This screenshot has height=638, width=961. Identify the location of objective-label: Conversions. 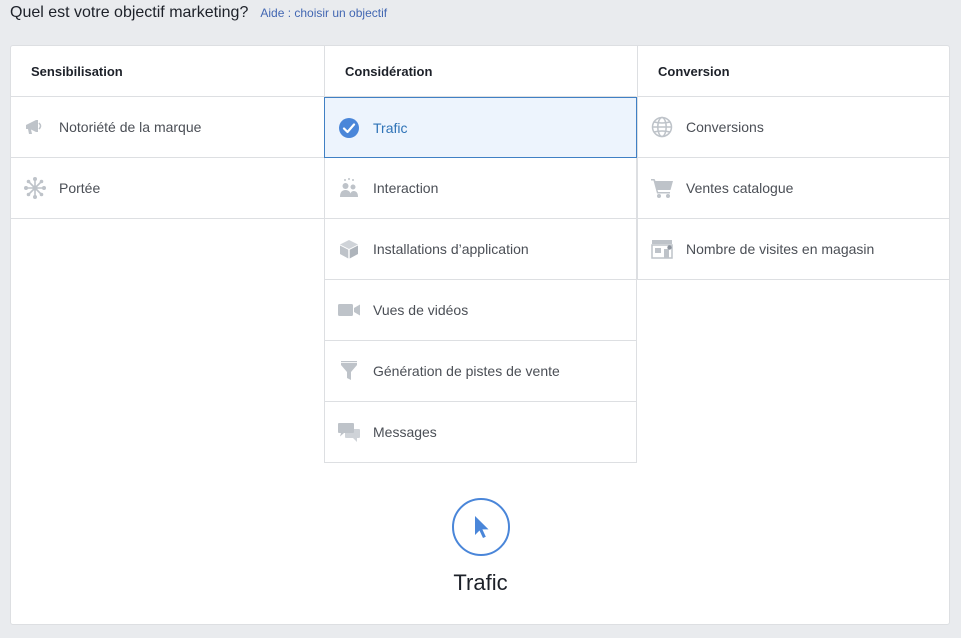
(725, 127).